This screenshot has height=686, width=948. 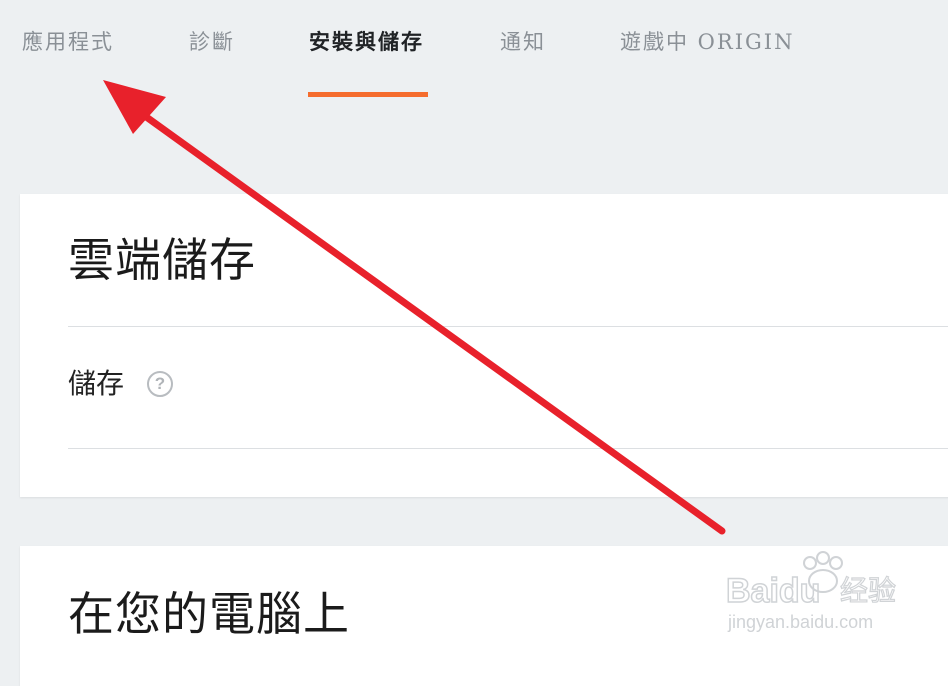 What do you see at coordinates (368, 94) in the screenshot?
I see `active-tab-indicator` at bounding box center [368, 94].